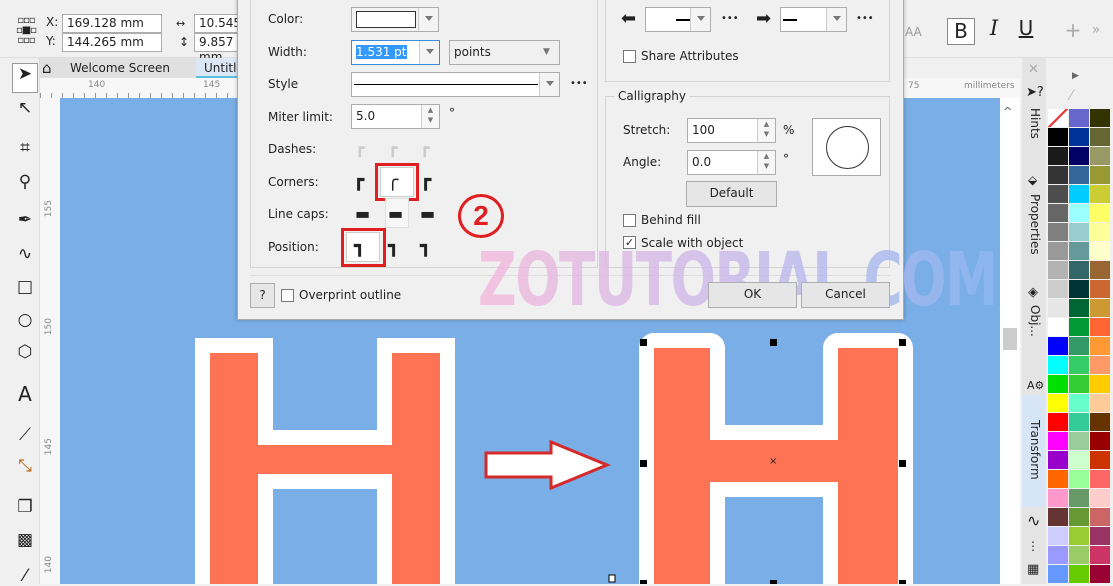  What do you see at coordinates (766, 162) in the screenshot?
I see `angle-spinner: ▲ ▼` at bounding box center [766, 162].